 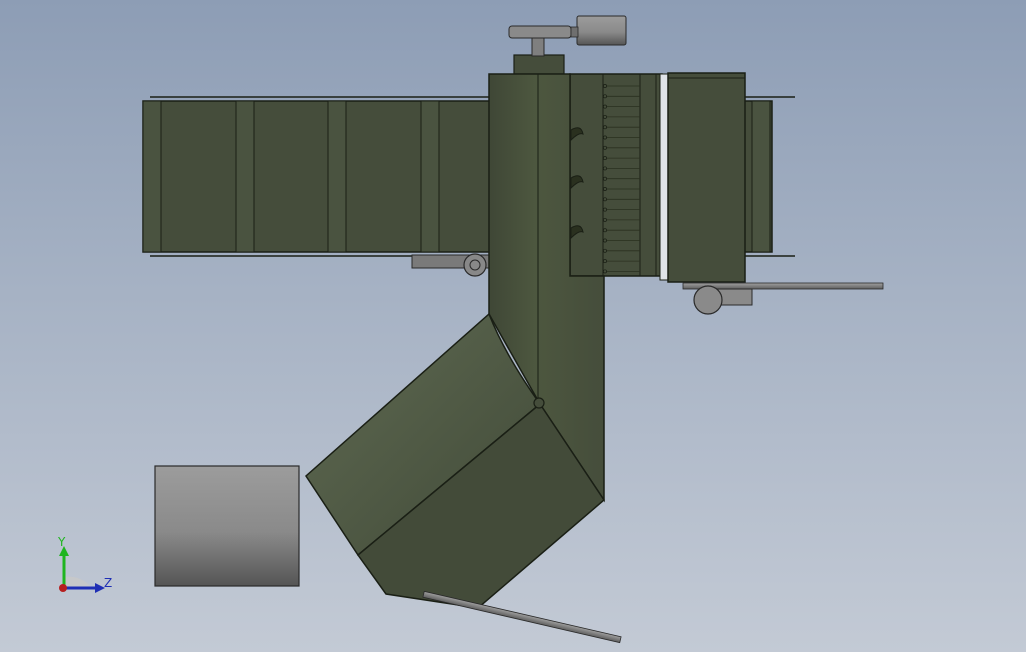 What do you see at coordinates (540, 32) in the screenshot?
I see `motor-crossbar` at bounding box center [540, 32].